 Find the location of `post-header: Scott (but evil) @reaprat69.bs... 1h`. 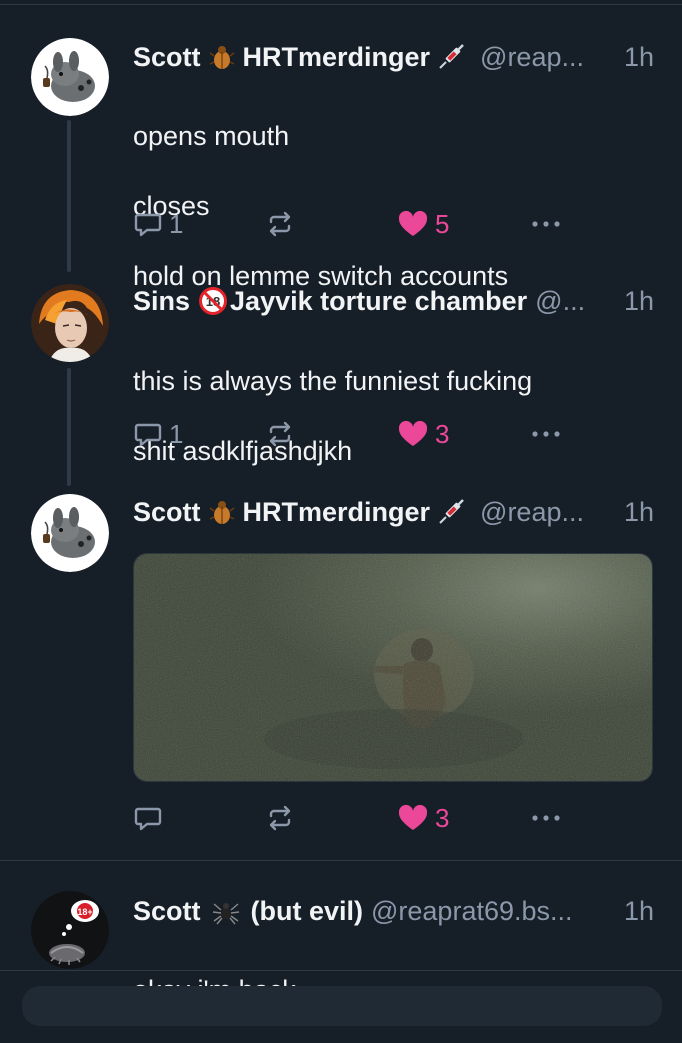

post-header: Scott (but evil) @reaprat69.bs... 1h is located at coordinates (393, 911).